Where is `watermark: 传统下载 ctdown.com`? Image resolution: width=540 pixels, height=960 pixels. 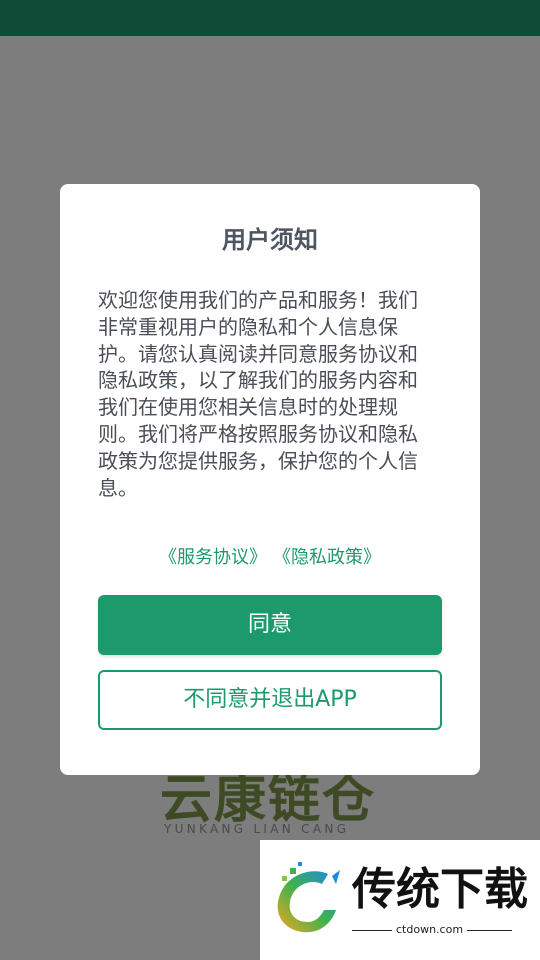
watermark: 传统下载 ctdown.com is located at coordinates (400, 900).